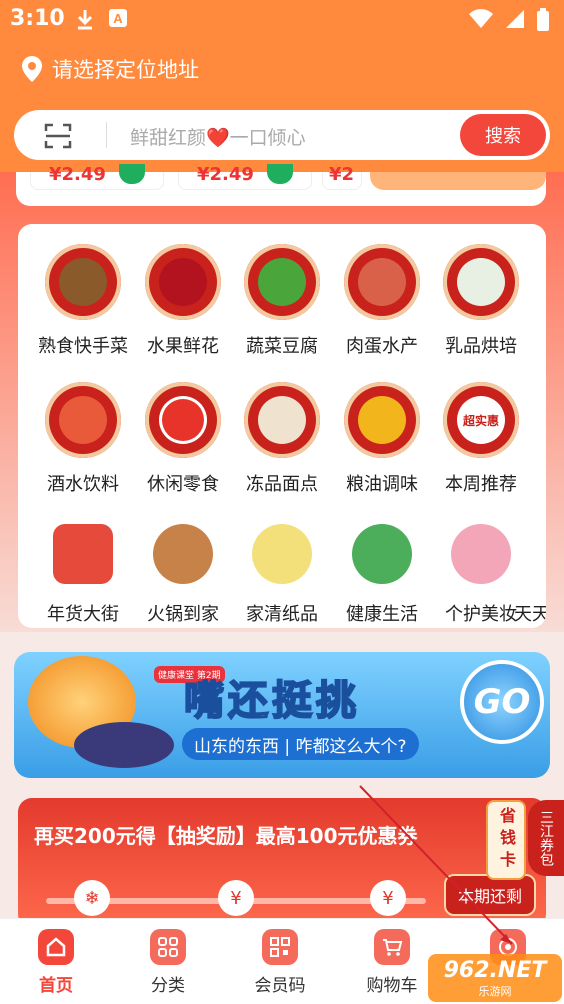  What do you see at coordinates (495, 991) in the screenshot?
I see `watermark-small: 乐游网` at bounding box center [495, 991].